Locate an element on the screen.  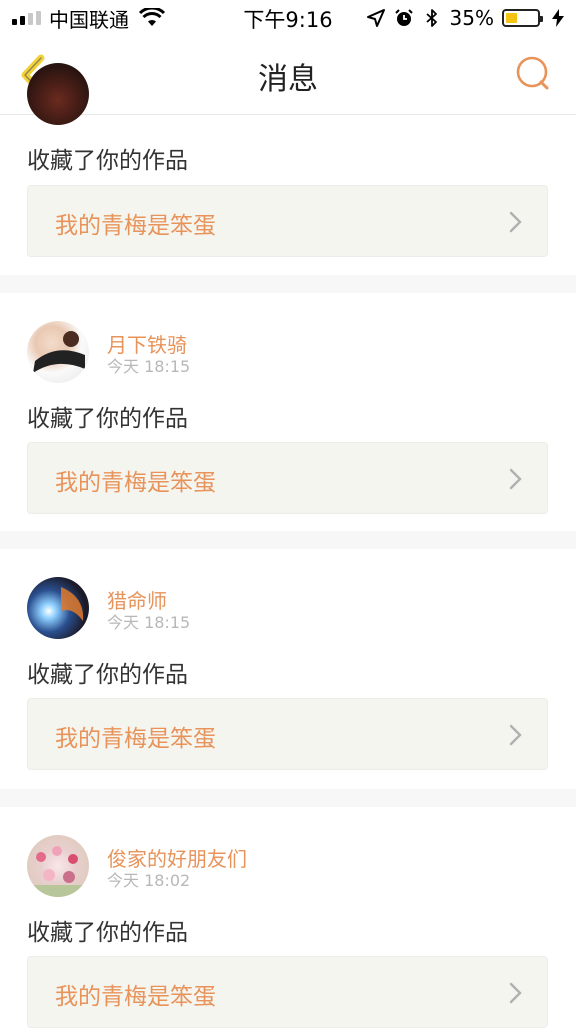
search-icon is located at coordinates (533, 73).